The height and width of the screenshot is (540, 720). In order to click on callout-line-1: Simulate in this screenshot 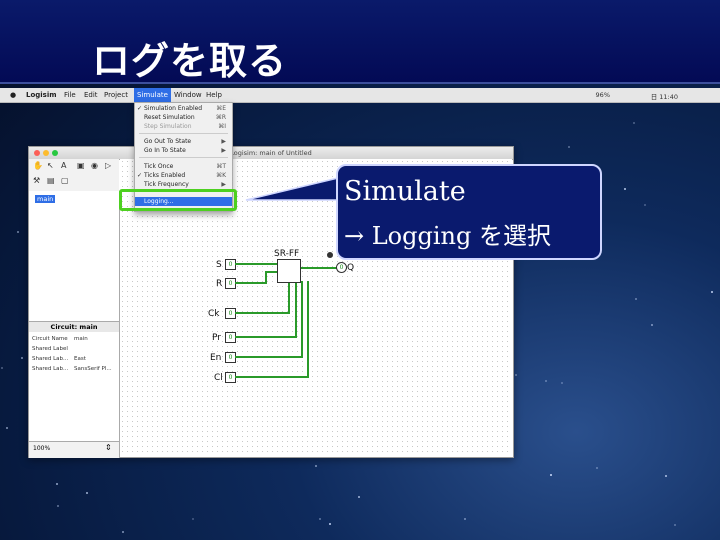, I will do `click(405, 191)`.